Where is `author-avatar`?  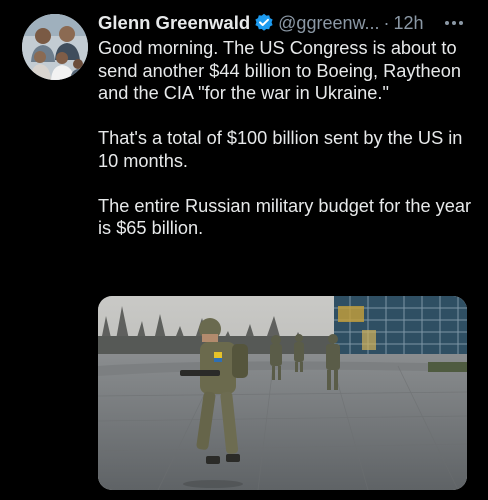 author-avatar is located at coordinates (55, 47).